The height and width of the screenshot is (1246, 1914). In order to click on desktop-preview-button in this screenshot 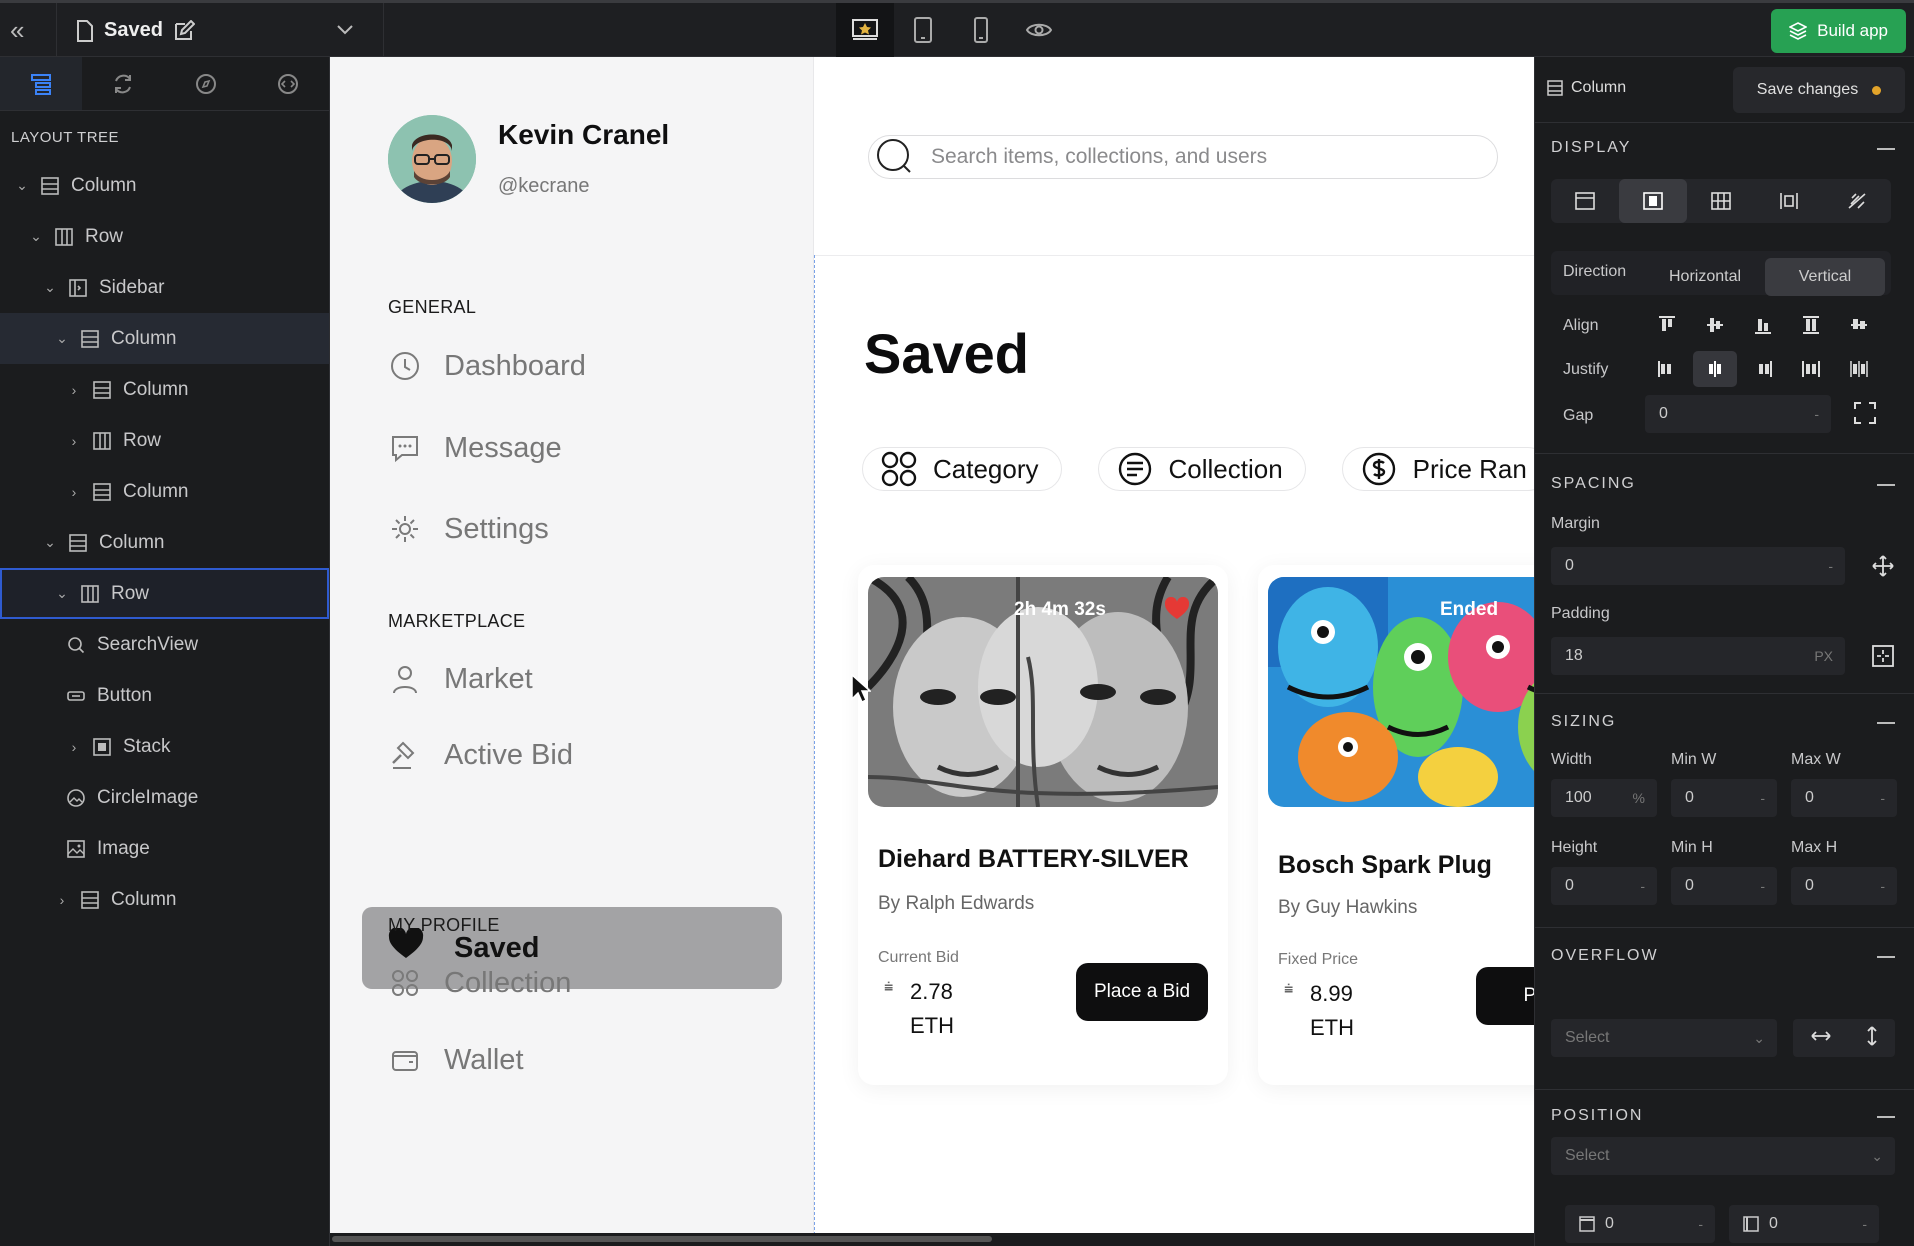, I will do `click(865, 30)`.